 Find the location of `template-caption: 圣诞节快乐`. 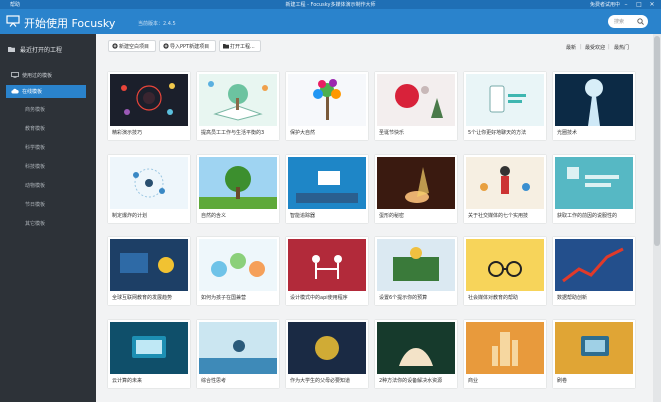

template-caption: 圣诞节快乐 is located at coordinates (392, 133).